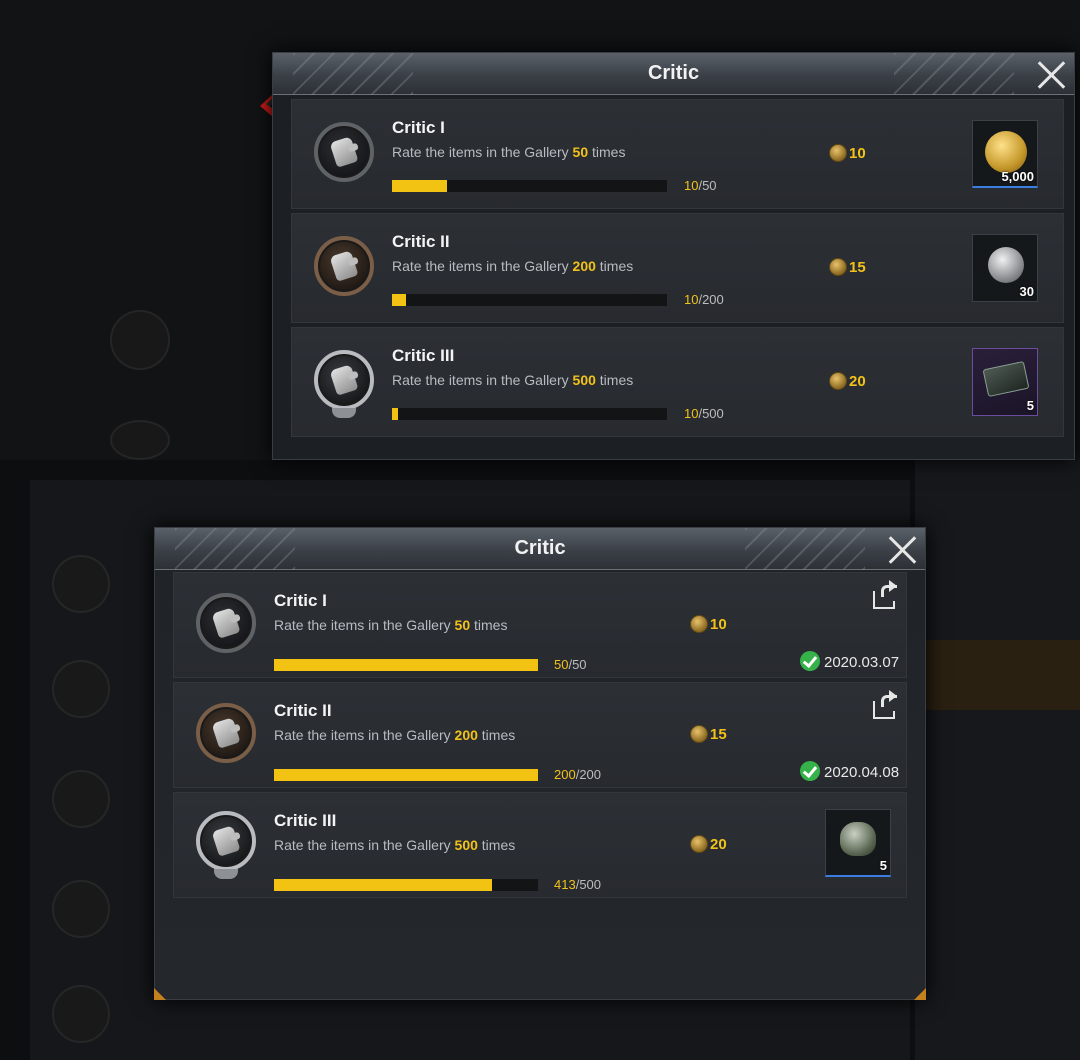 This screenshot has width=1080, height=1060. I want to click on crate-icon, so click(1006, 379).